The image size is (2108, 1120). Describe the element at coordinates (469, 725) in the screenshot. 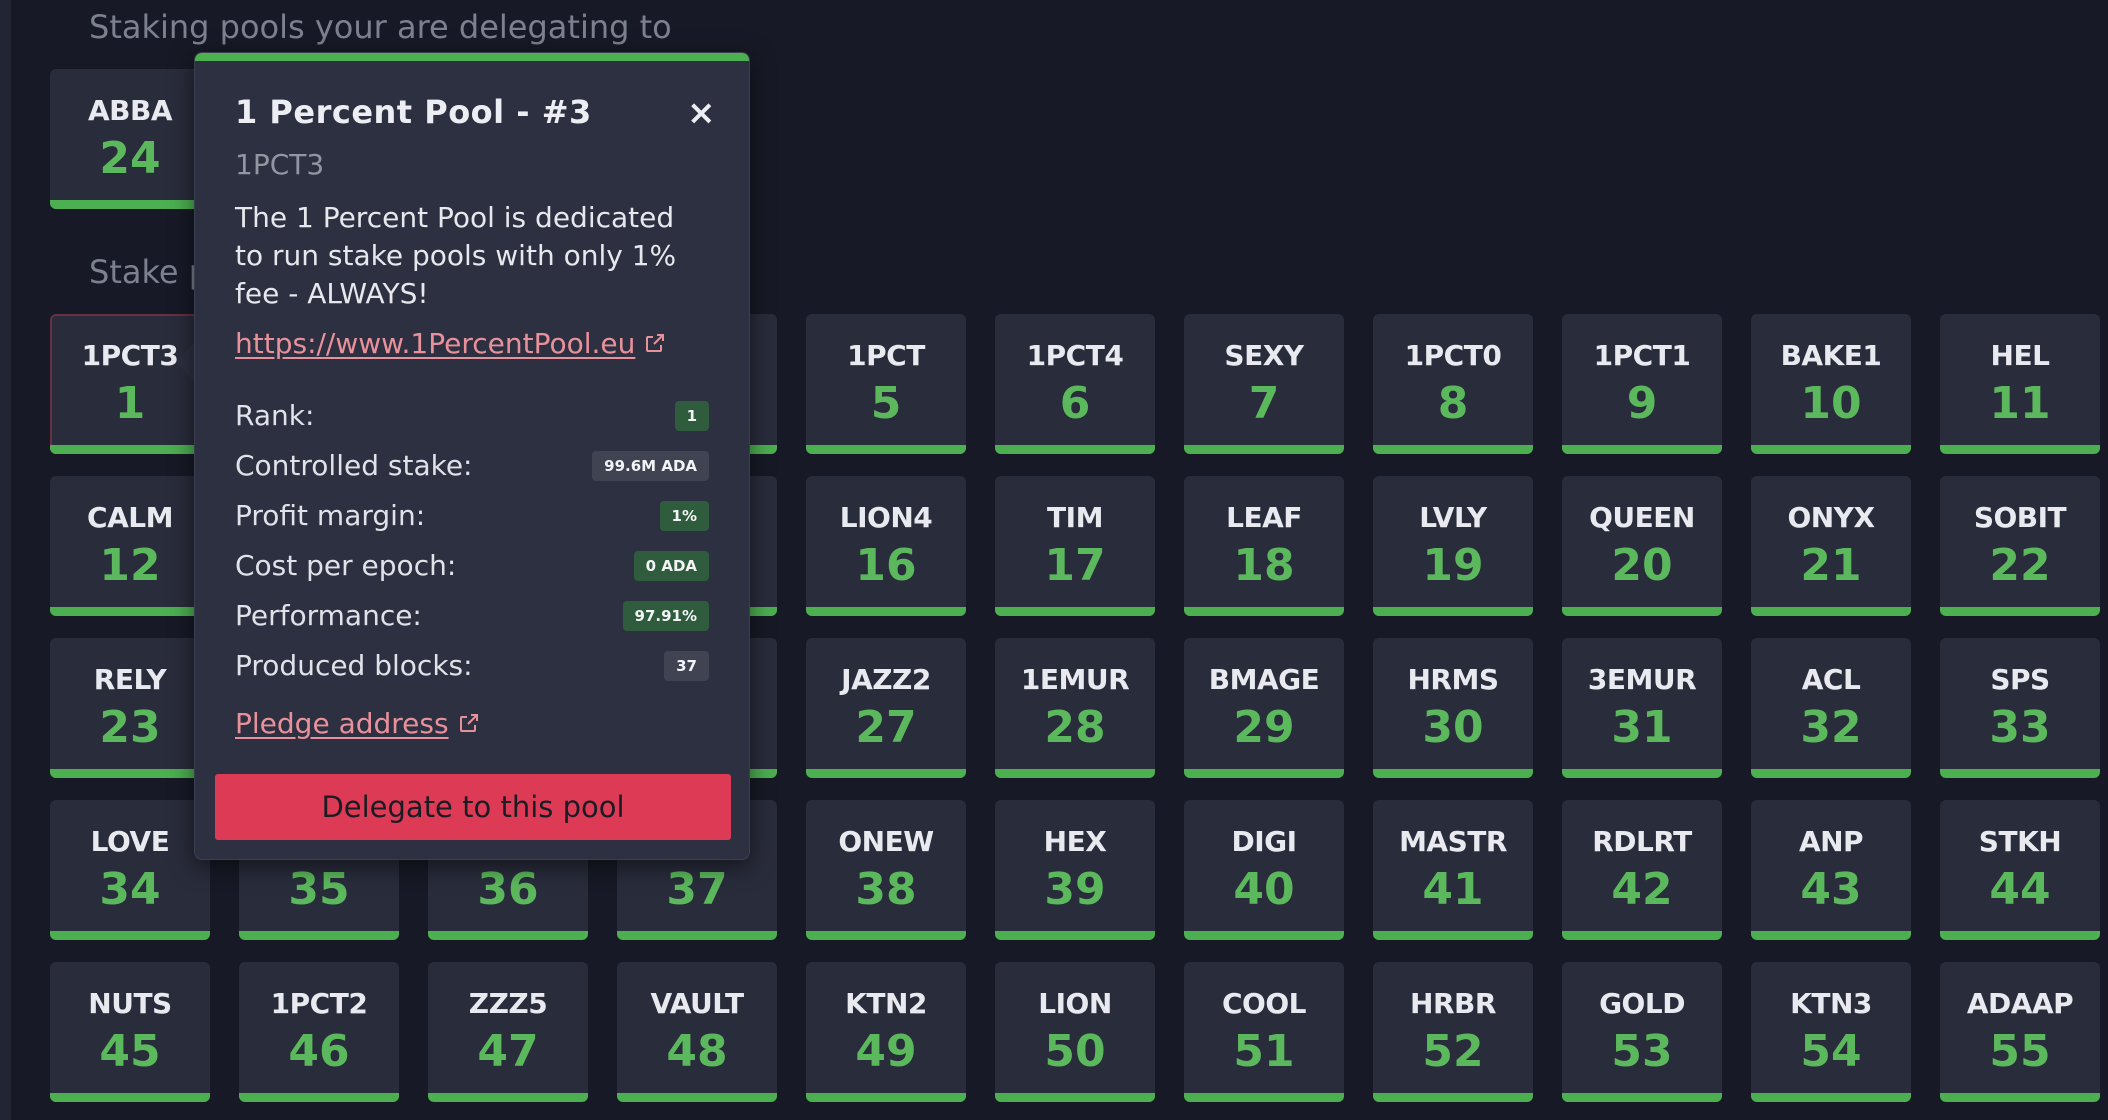

I see `external-link-icon` at that location.